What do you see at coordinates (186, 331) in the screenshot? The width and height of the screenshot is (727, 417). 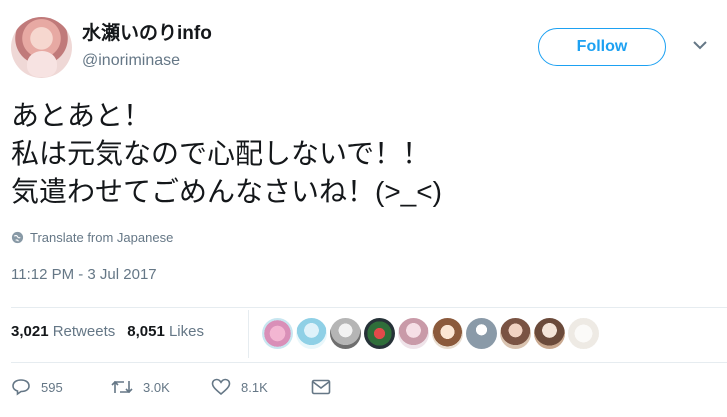 I see `likes-label: Likes` at bounding box center [186, 331].